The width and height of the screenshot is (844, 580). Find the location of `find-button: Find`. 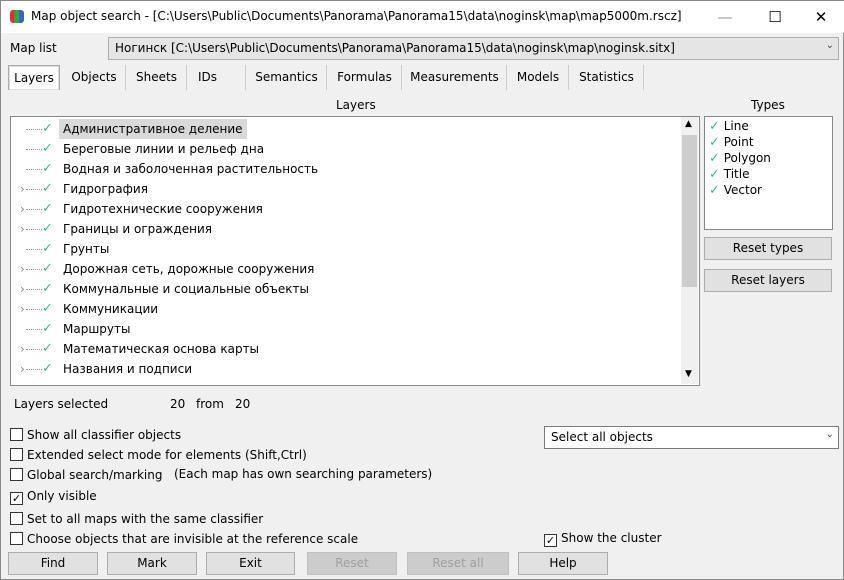

find-button: Find is located at coordinates (53, 563).